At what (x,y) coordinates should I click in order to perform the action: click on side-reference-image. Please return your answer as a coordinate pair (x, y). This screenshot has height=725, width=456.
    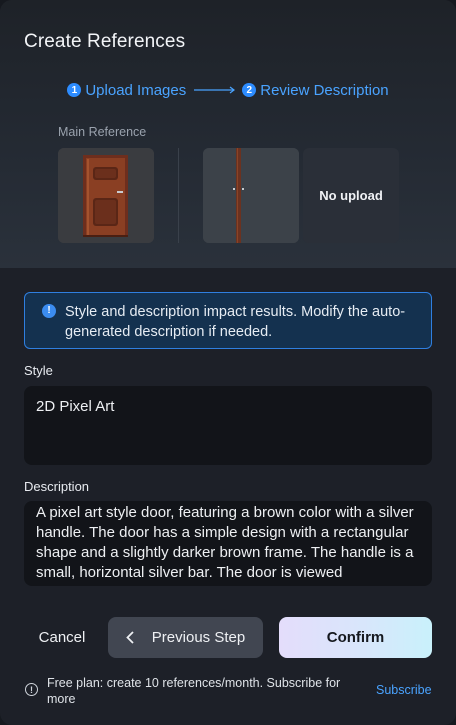
    Looking at the image, I should click on (251, 195).